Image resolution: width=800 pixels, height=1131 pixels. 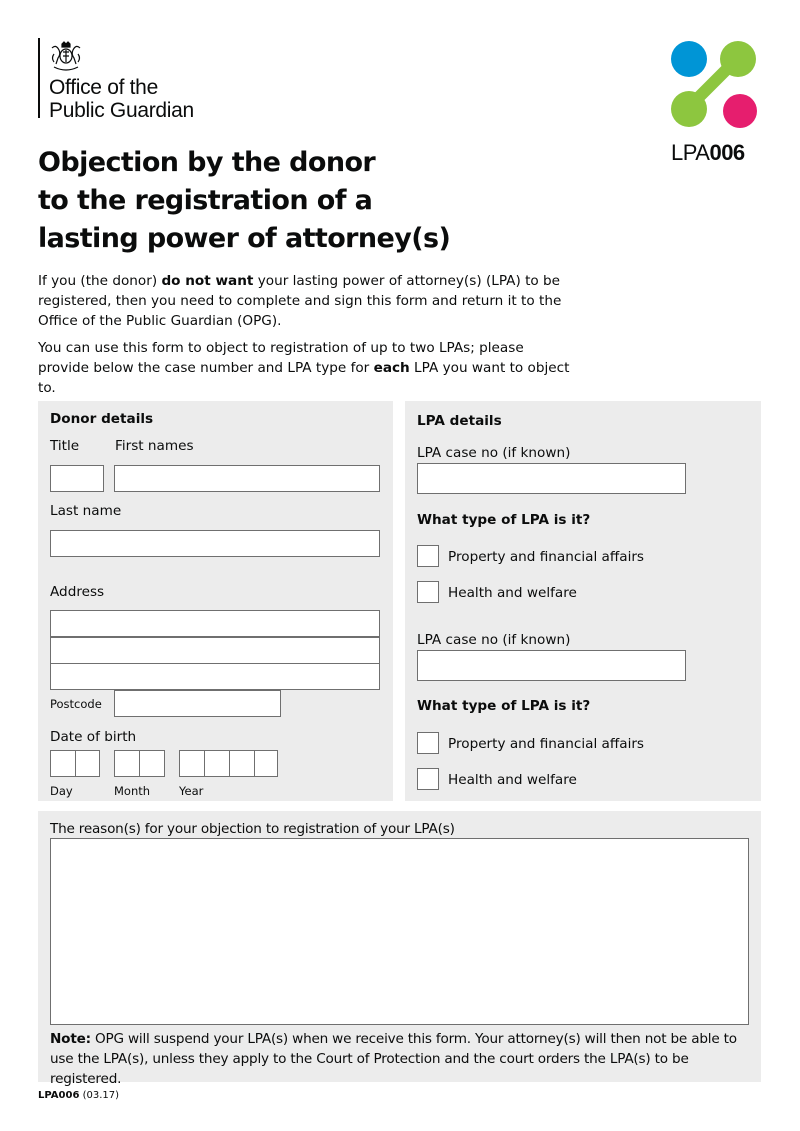 What do you see at coordinates (546, 557) in the screenshot?
I see `lpa-1-property-finance-label: Property and financial affairs` at bounding box center [546, 557].